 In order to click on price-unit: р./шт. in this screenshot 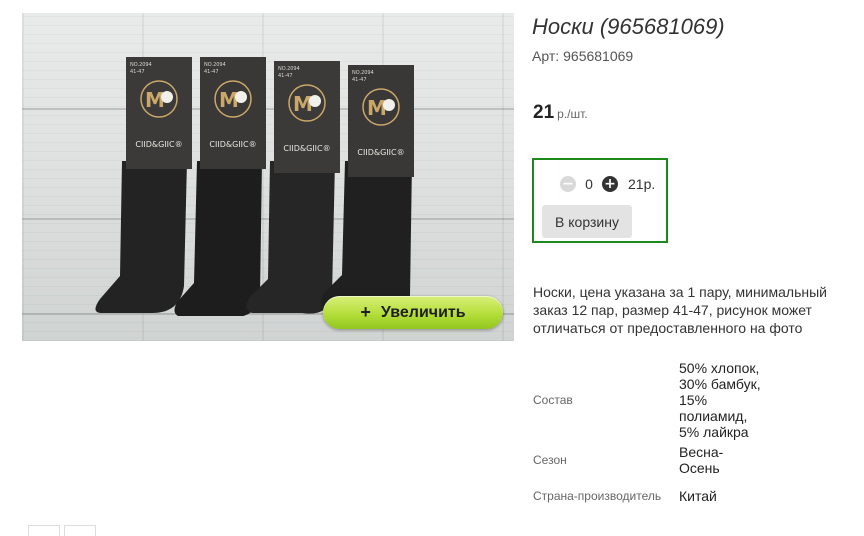, I will do `click(572, 114)`.